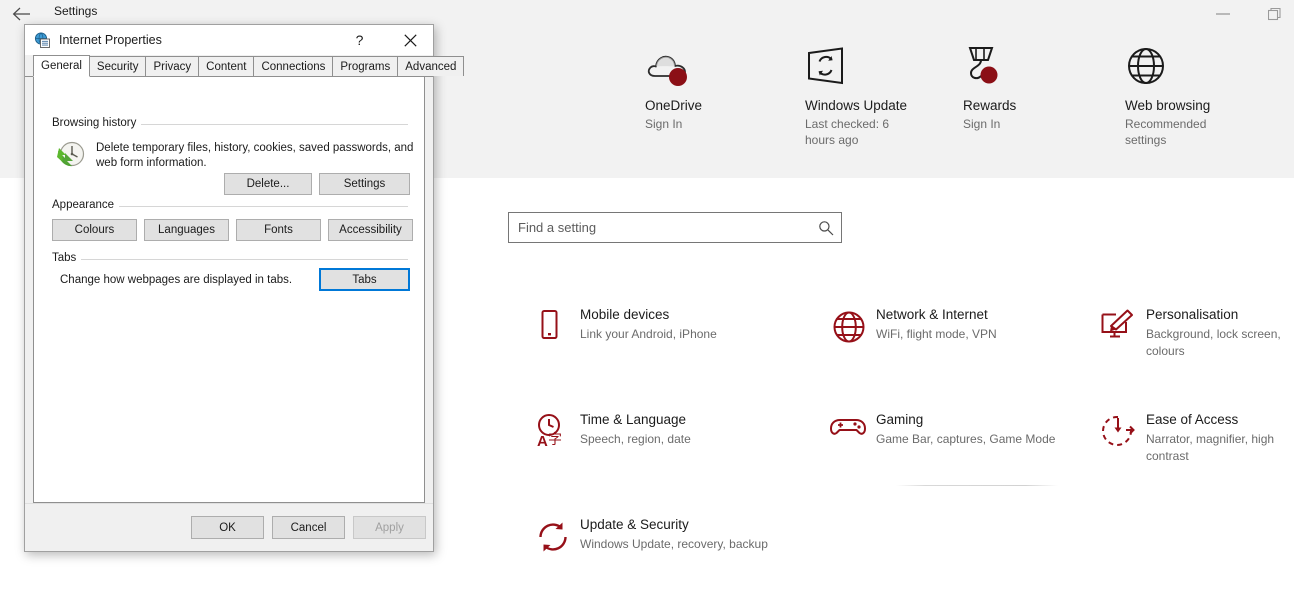 This screenshot has height=612, width=1294. I want to click on category-title: Gaming, so click(900, 419).